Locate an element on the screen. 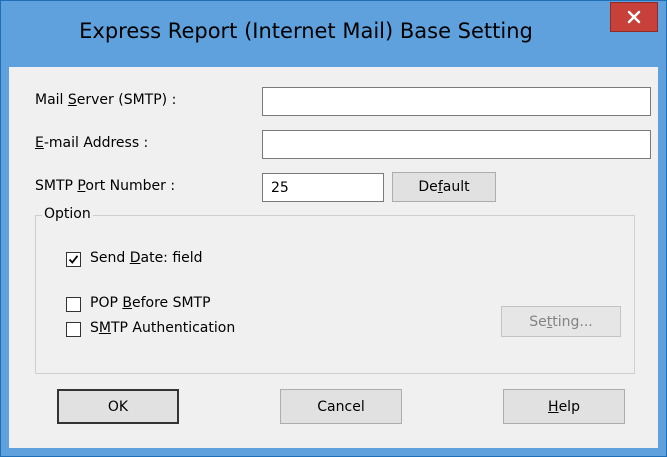  smtp-authentication-checkbox is located at coordinates (73, 329).